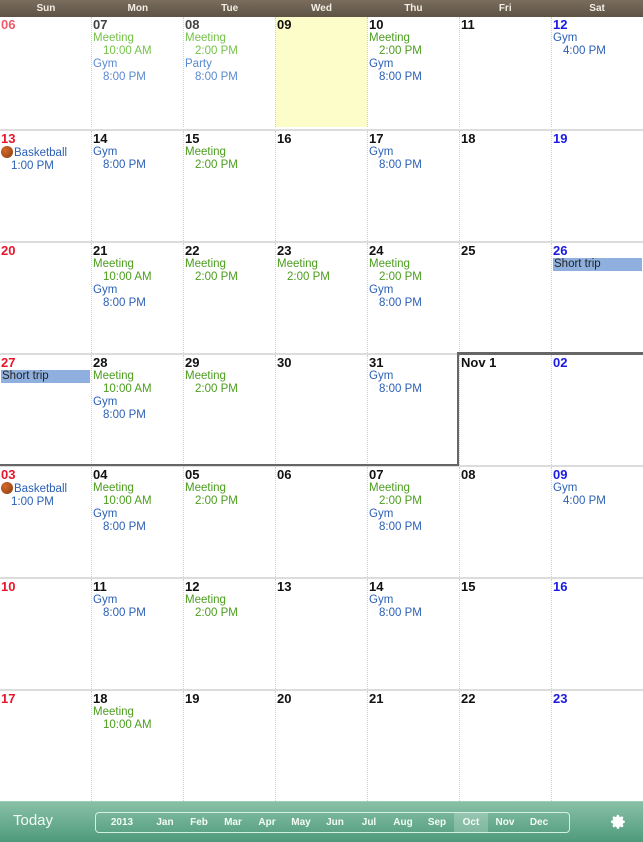 This screenshot has width=643, height=842. I want to click on day-cell: 13 Basketball 1:00 PM, so click(45, 186).